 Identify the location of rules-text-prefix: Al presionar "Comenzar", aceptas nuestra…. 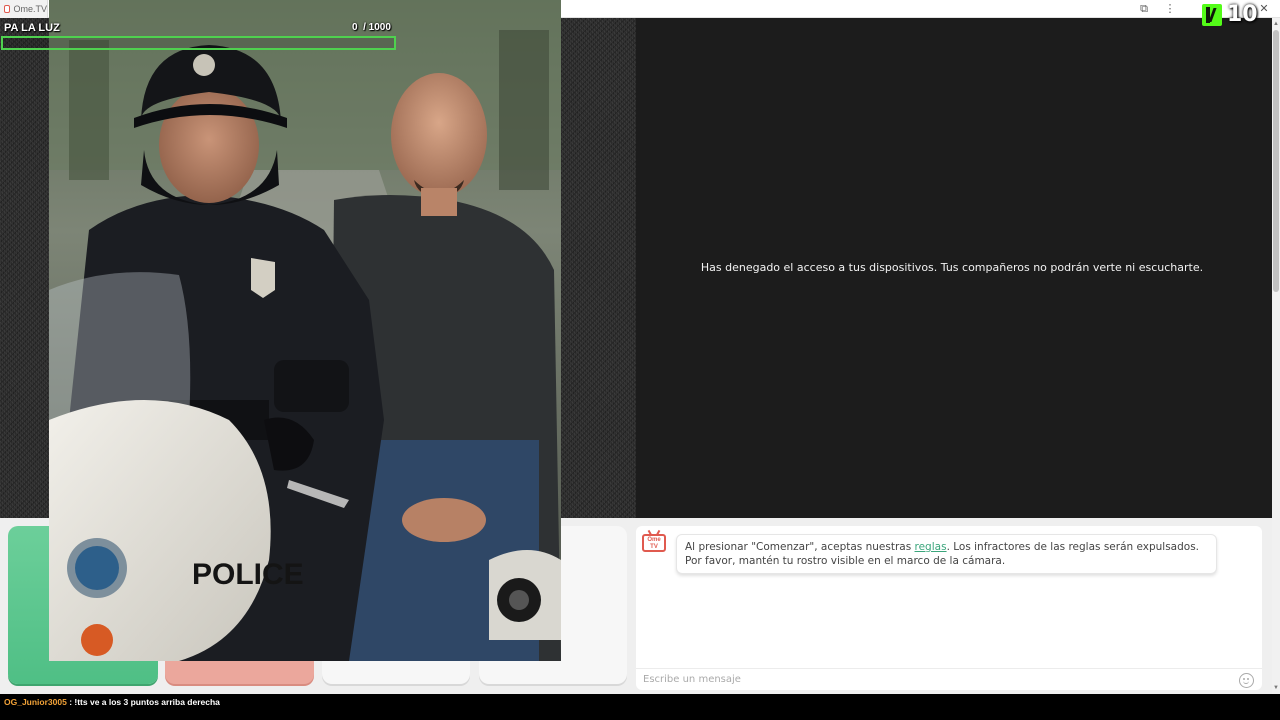
(800, 547).